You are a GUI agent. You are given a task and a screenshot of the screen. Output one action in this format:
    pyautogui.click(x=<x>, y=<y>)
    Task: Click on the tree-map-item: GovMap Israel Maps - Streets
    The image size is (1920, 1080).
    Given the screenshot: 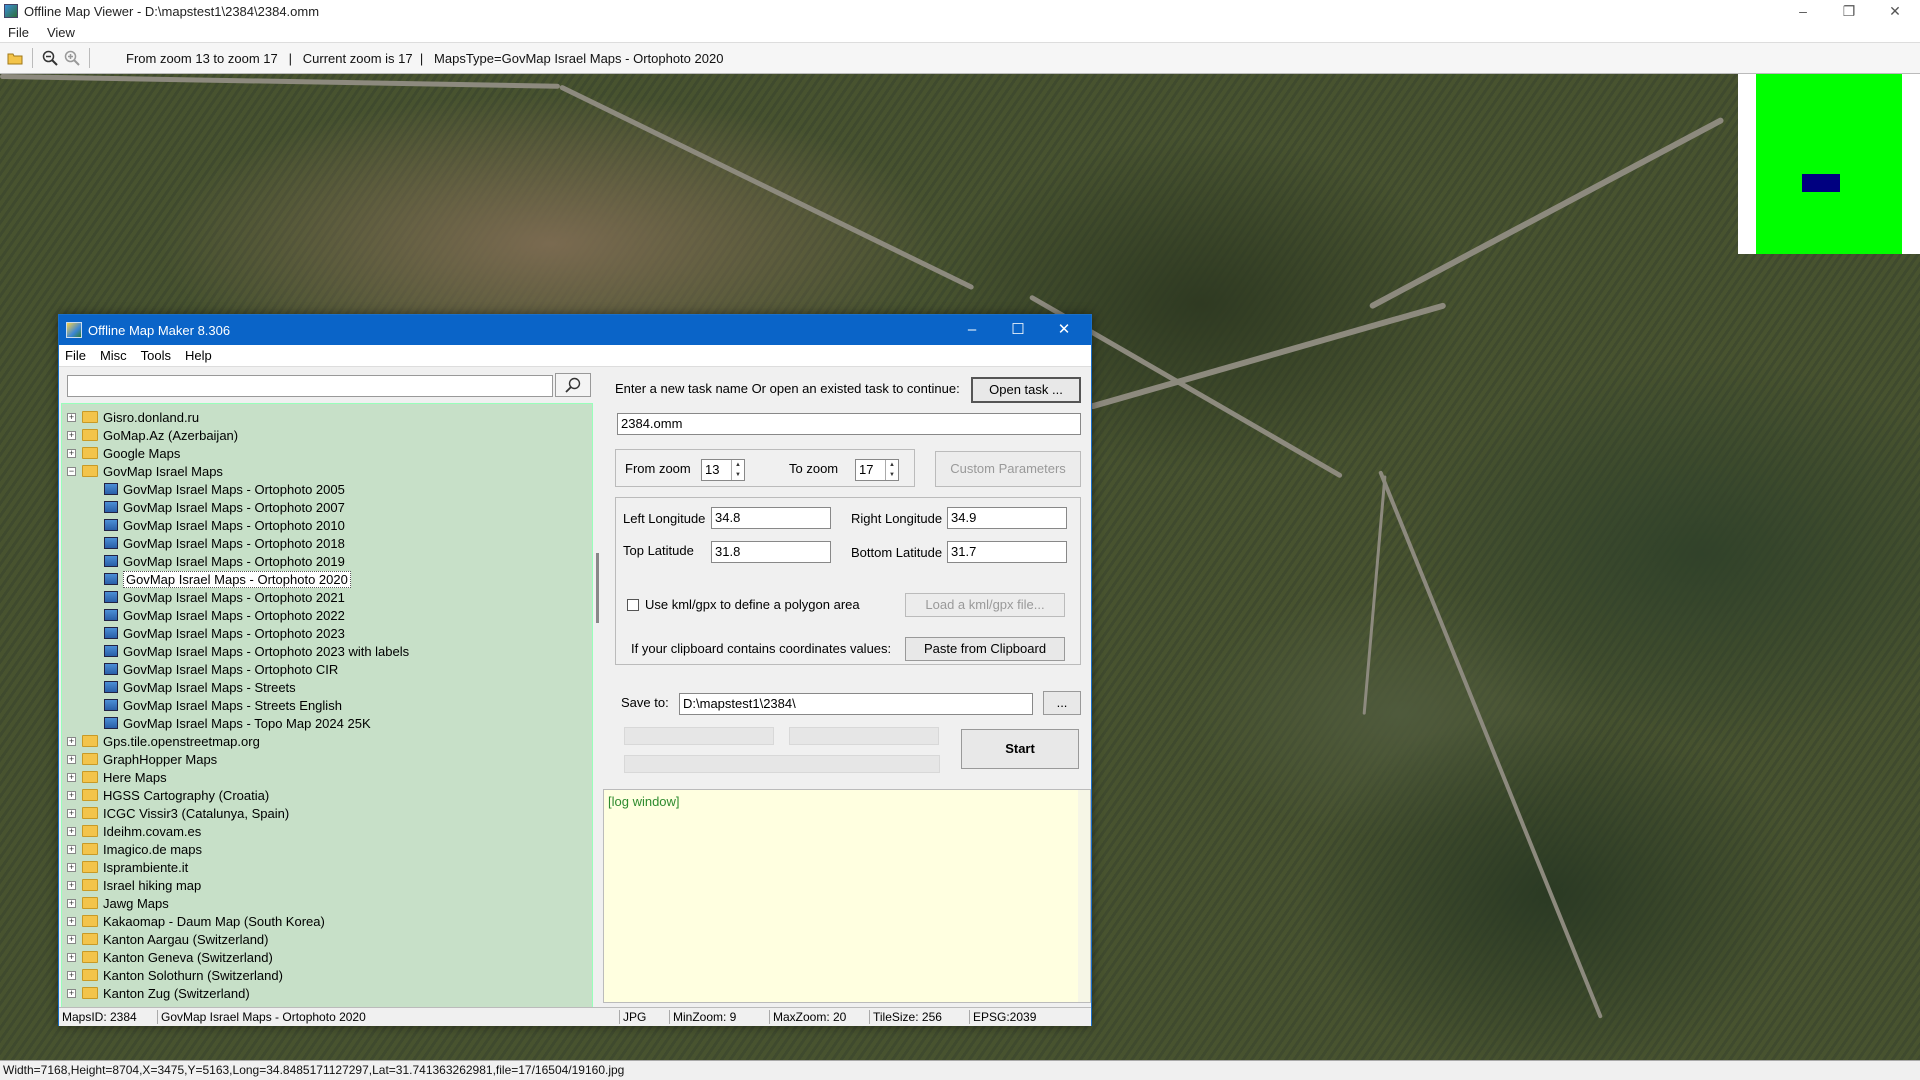 What is the action you would take?
    pyautogui.click(x=327, y=687)
    